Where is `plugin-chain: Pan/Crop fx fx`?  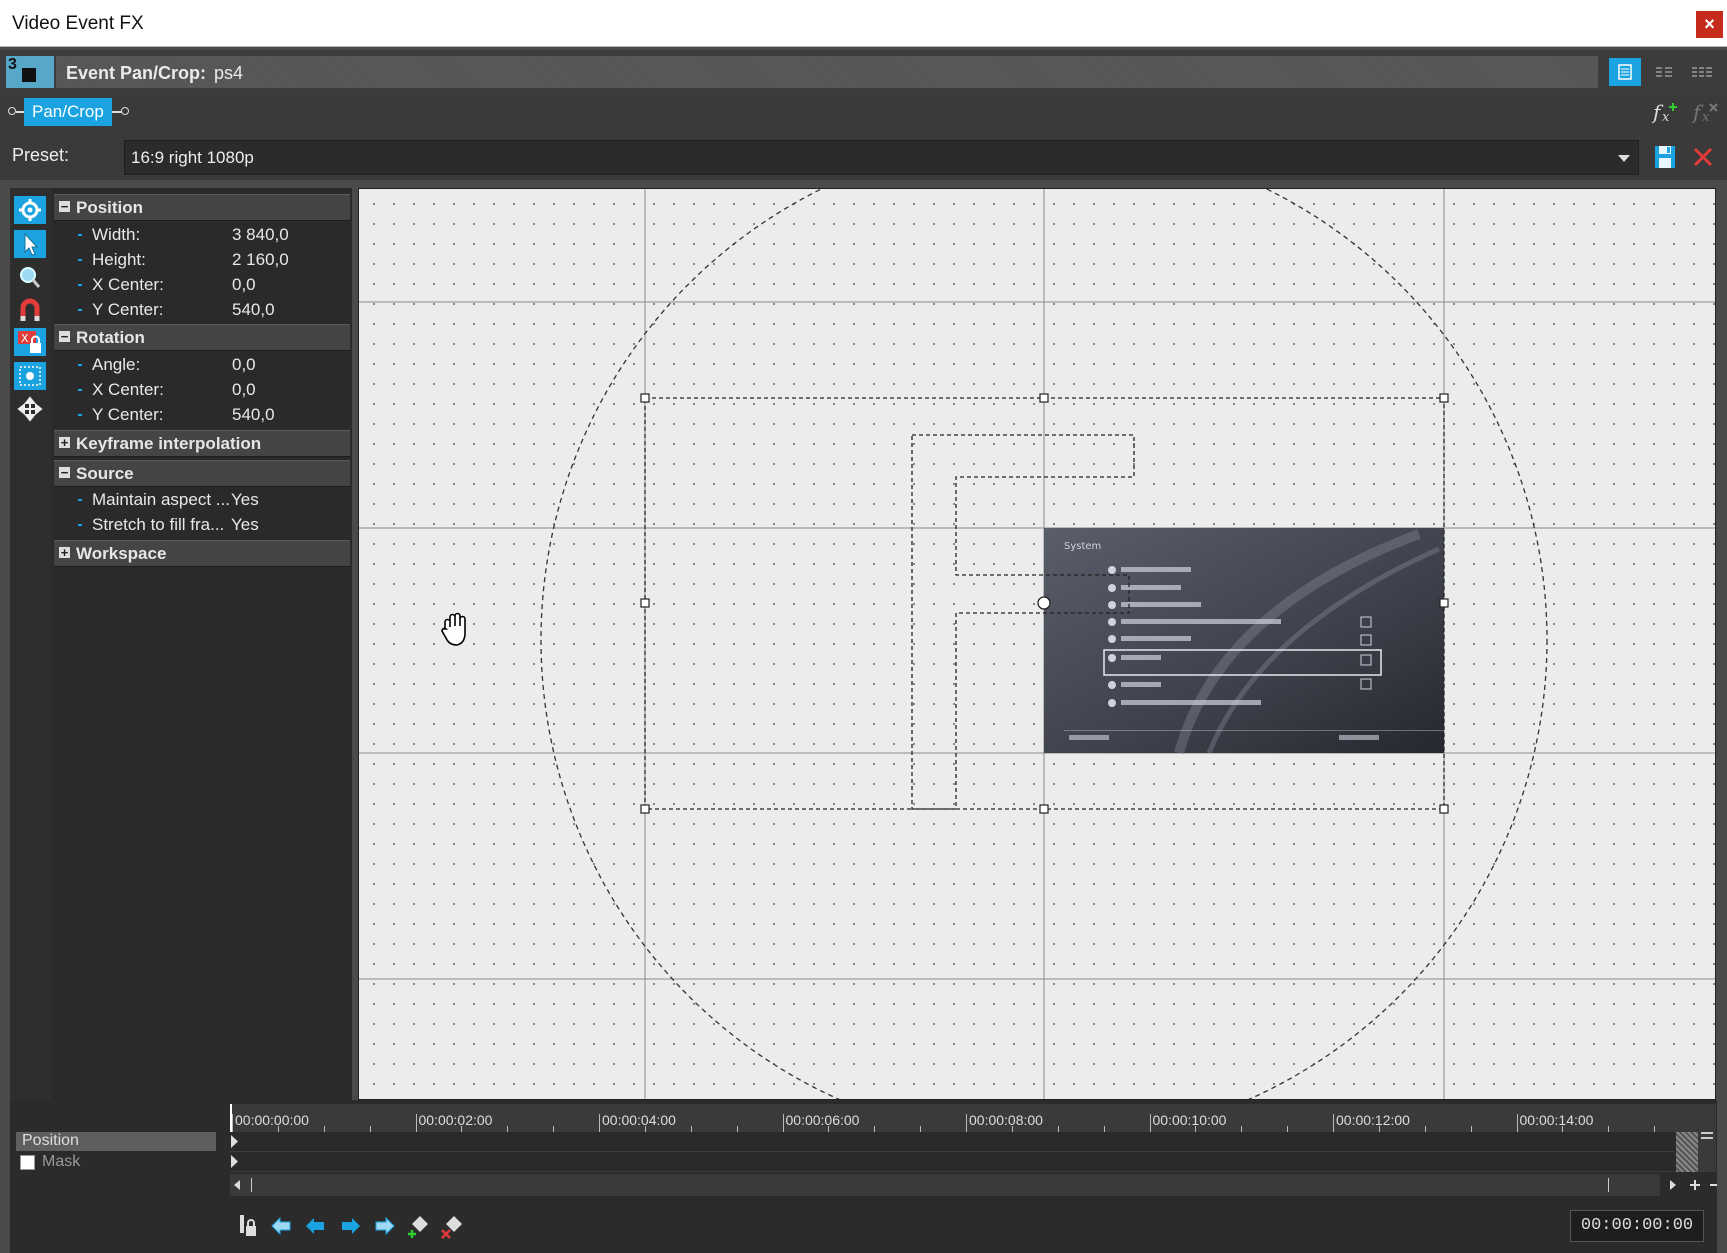 plugin-chain: Pan/Crop fx fx is located at coordinates (863, 113).